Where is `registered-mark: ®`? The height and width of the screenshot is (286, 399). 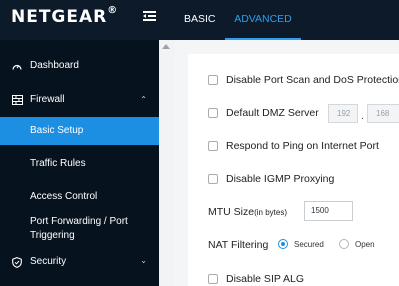 registered-mark: ® is located at coordinates (112, 11).